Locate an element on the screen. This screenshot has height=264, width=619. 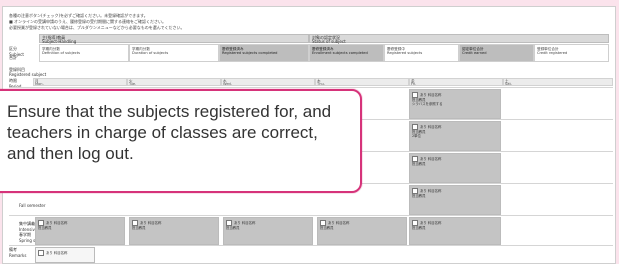
class-slot: あり 科目名称 is located at coordinates (65, 255).